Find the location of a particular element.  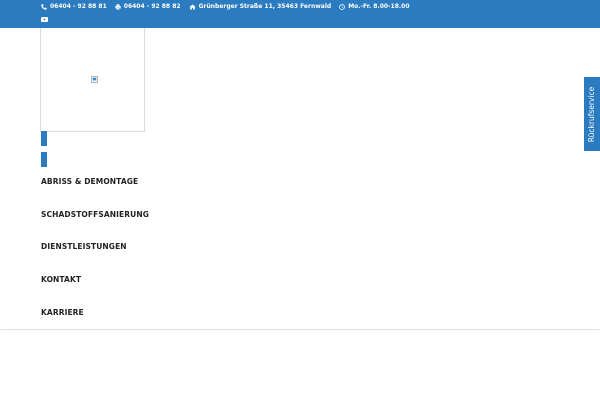

fax-icon is located at coordinates (118, 6).